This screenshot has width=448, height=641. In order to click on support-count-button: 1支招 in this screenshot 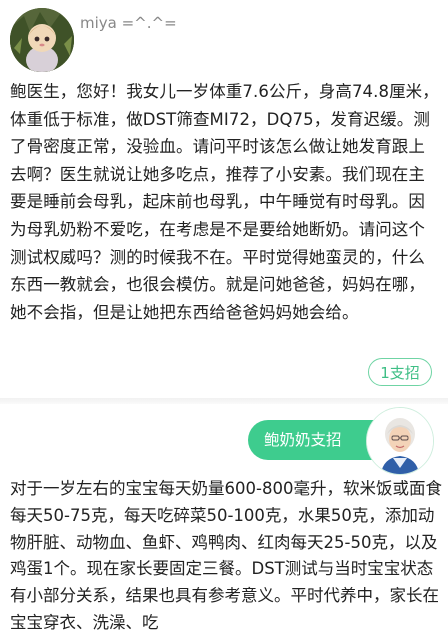, I will do `click(400, 372)`.